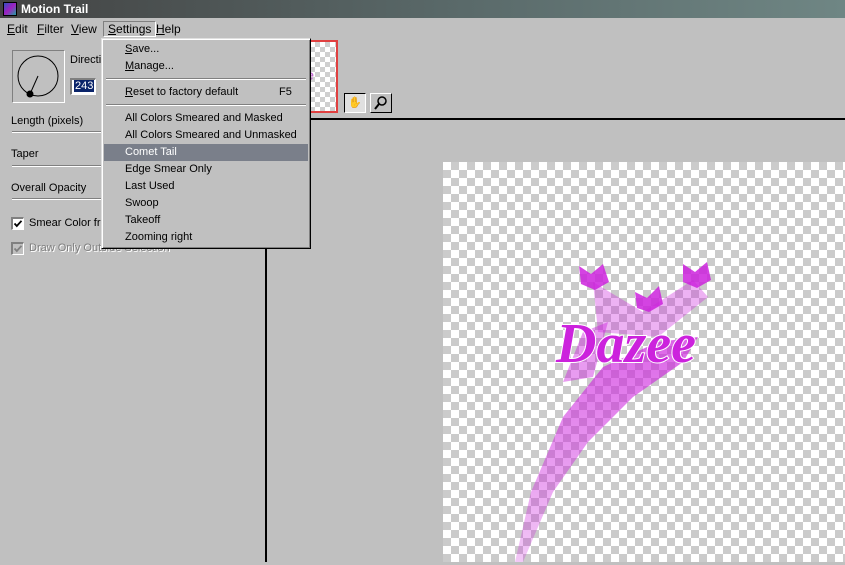 The height and width of the screenshot is (565, 845). What do you see at coordinates (10, 9) in the screenshot?
I see `app-icon` at bounding box center [10, 9].